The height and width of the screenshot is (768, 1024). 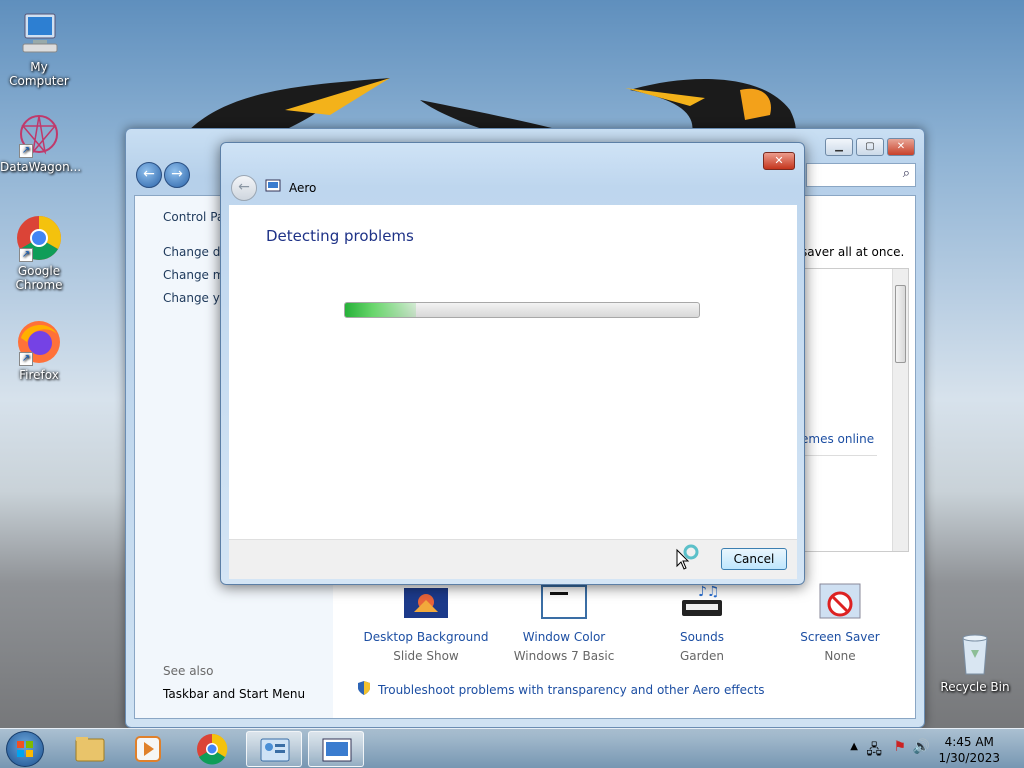 What do you see at coordinates (195, 298) in the screenshot?
I see `nav-link: Change yo` at bounding box center [195, 298].